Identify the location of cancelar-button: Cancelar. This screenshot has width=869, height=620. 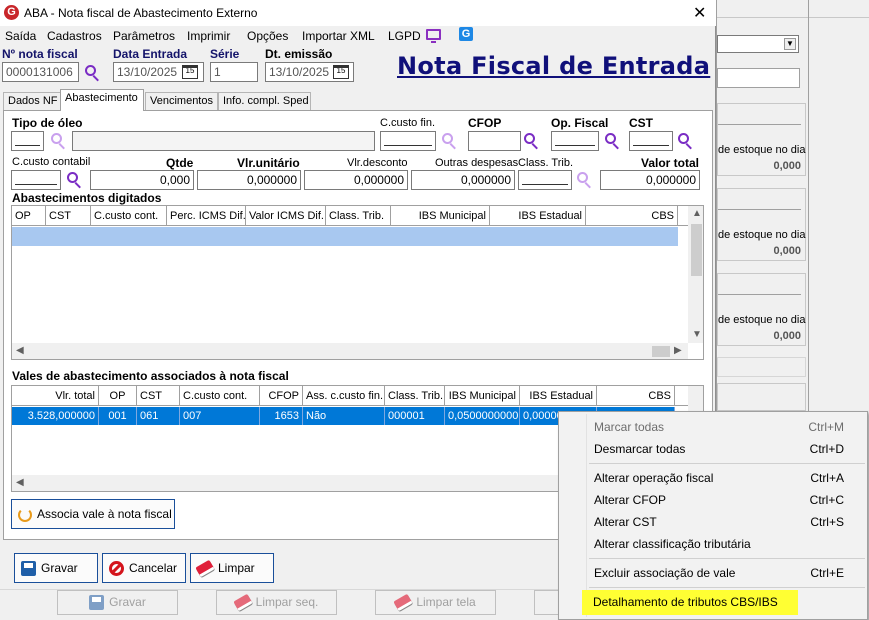
(144, 568).